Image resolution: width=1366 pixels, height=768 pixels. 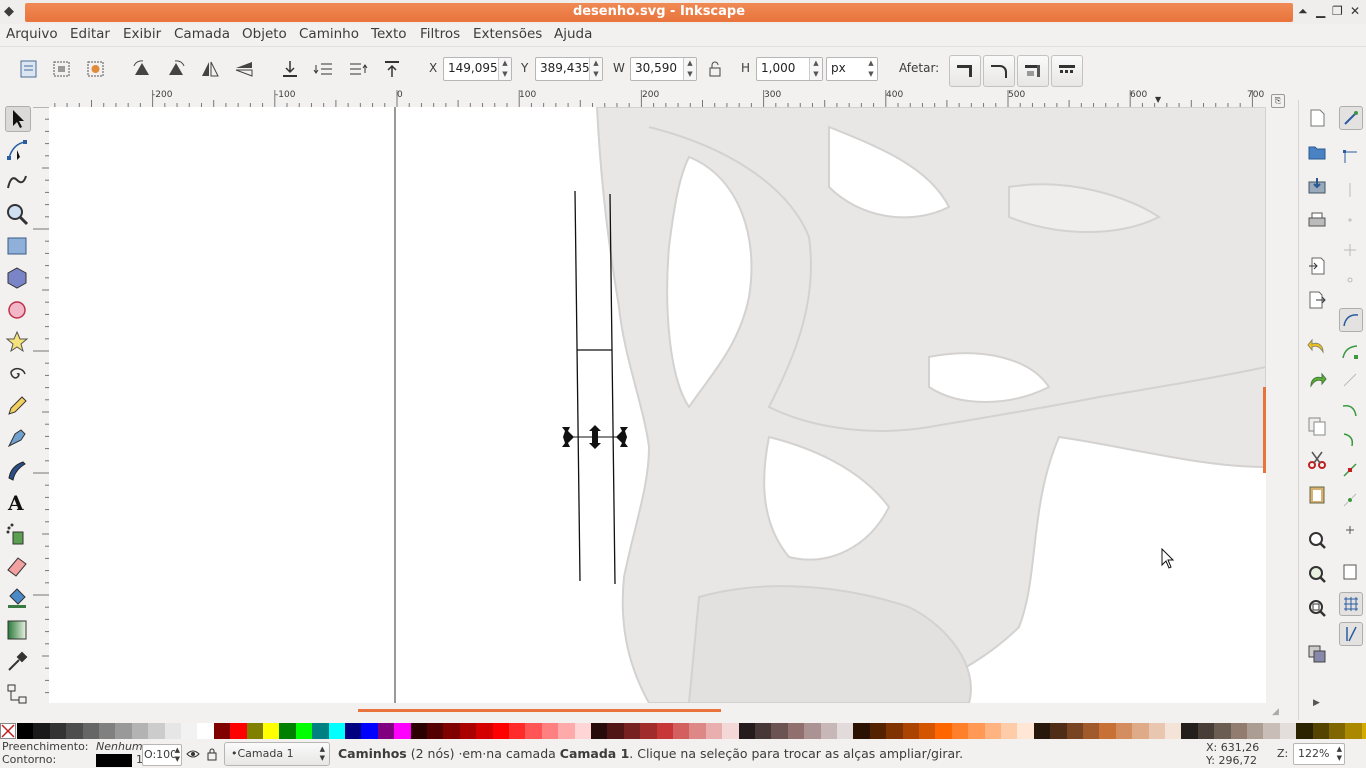 What do you see at coordinates (119, 746) in the screenshot?
I see `fill-value: Nenhum` at bounding box center [119, 746].